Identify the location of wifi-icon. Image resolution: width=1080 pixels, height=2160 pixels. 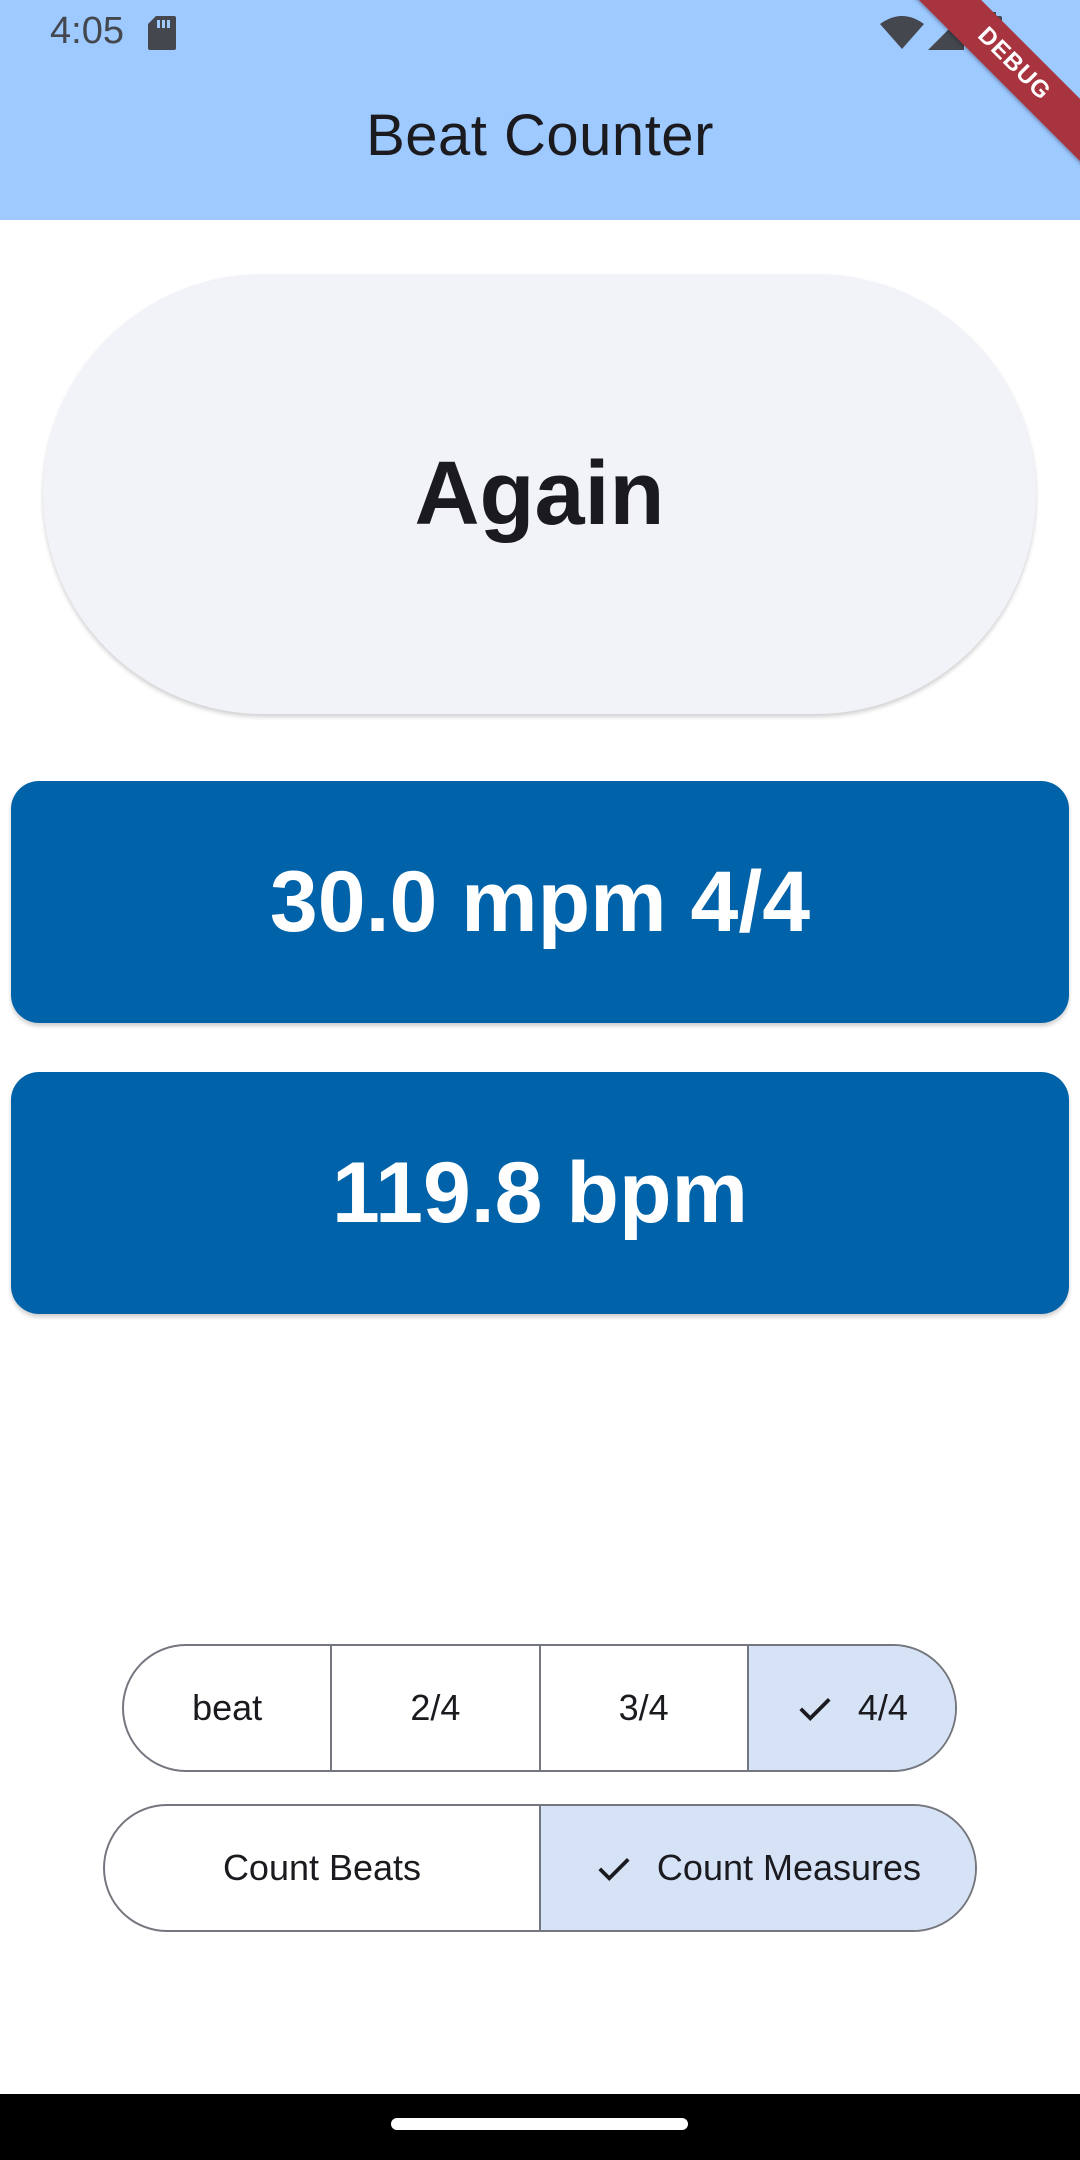
(902, 32).